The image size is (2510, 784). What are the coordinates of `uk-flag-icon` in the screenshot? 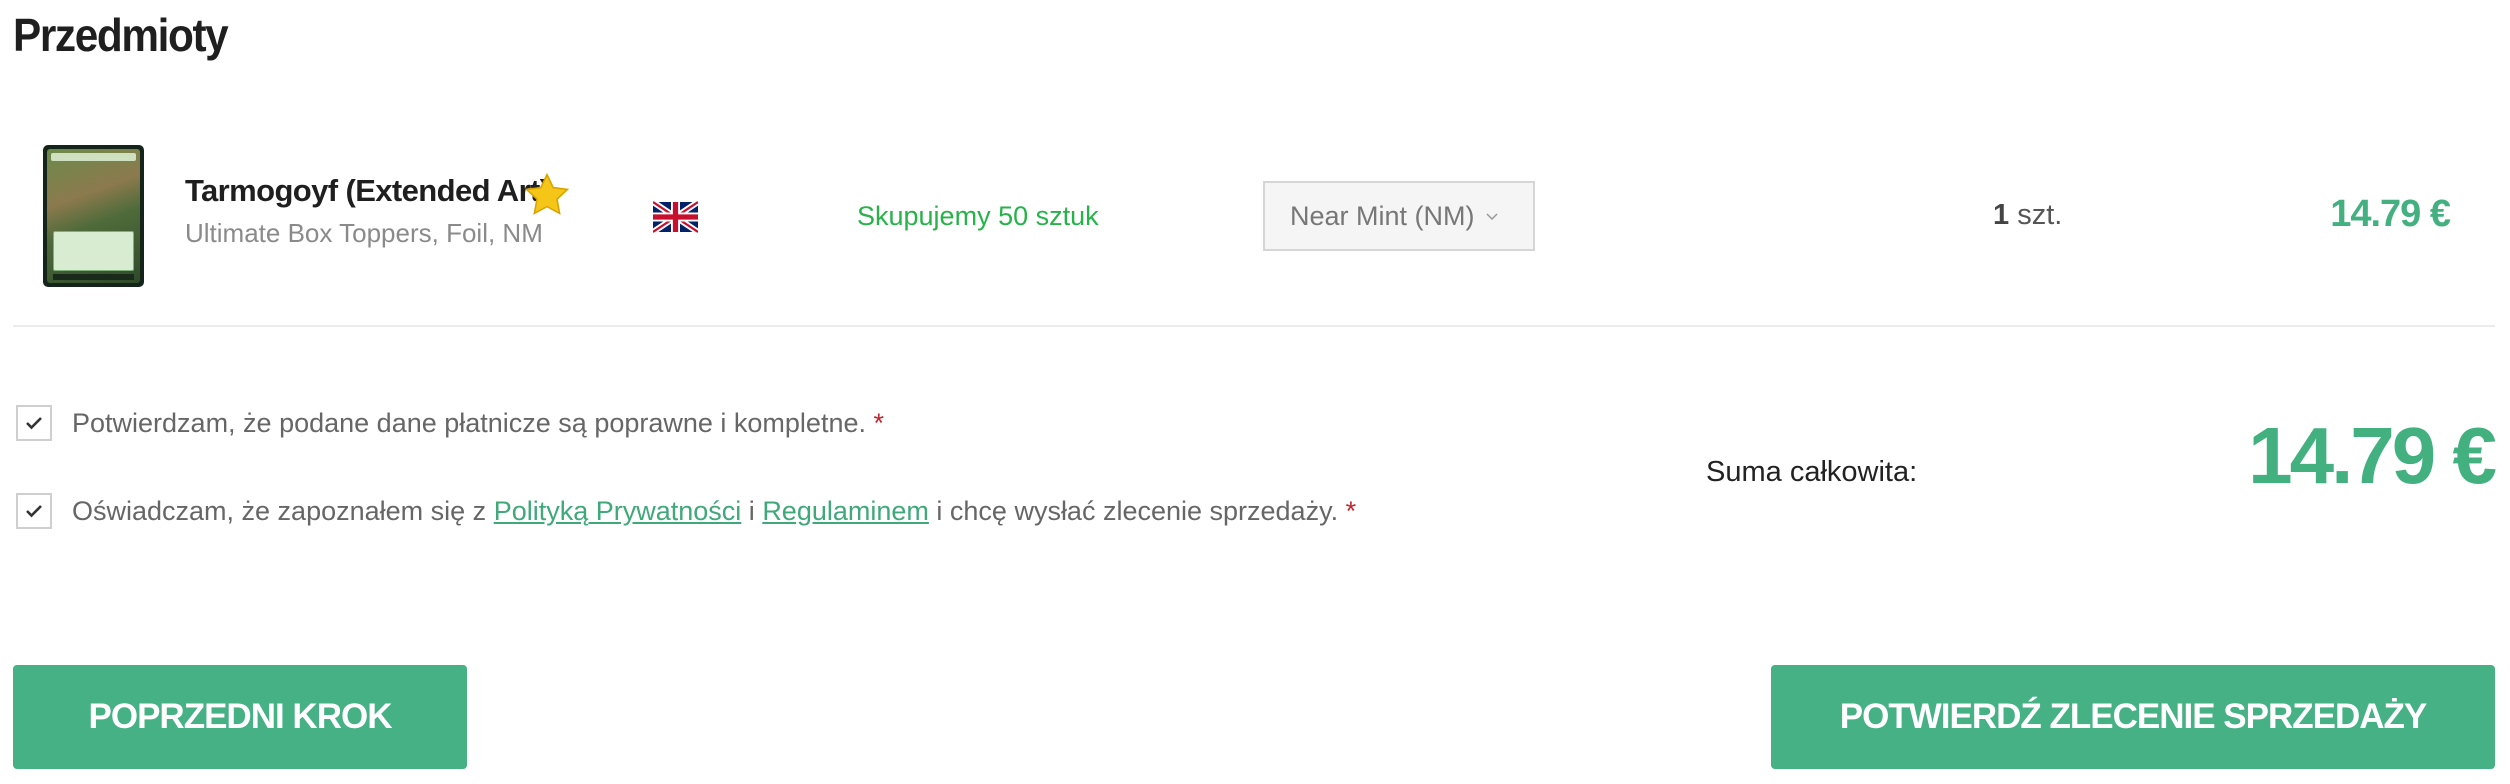 It's located at (675, 217).